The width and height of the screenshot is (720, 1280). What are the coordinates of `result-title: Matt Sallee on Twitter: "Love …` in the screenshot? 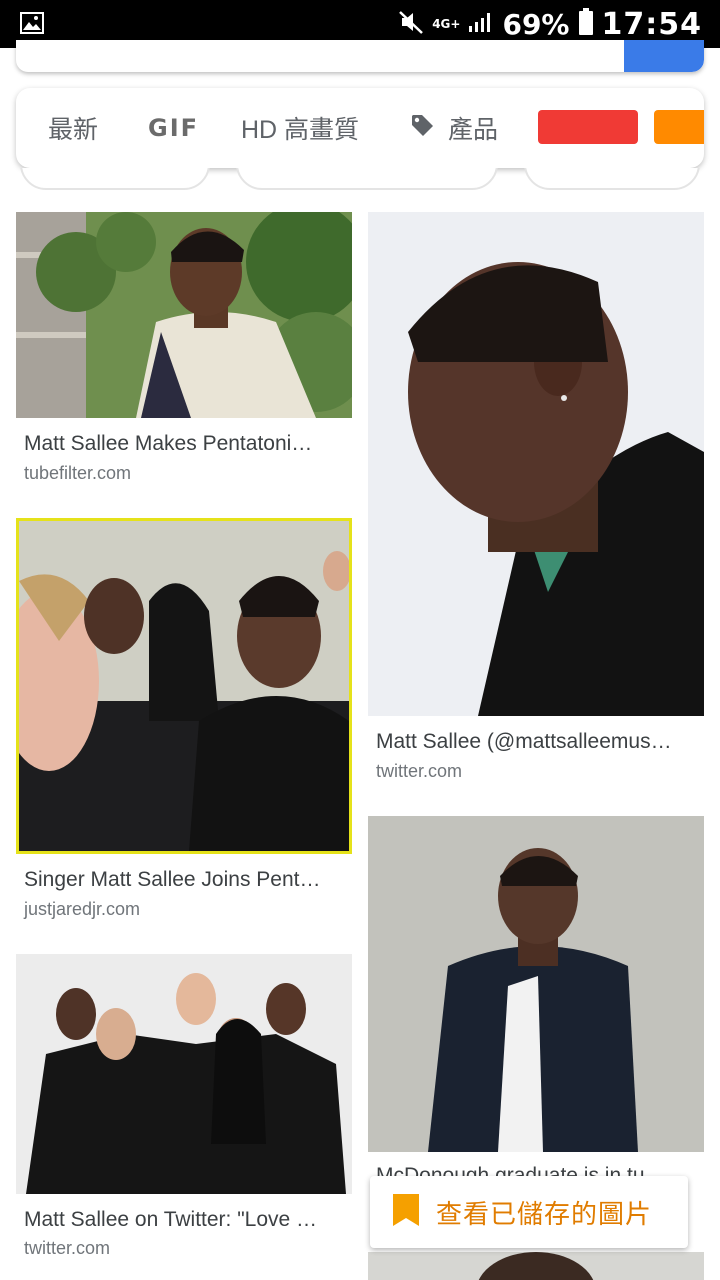 It's located at (183, 1220).